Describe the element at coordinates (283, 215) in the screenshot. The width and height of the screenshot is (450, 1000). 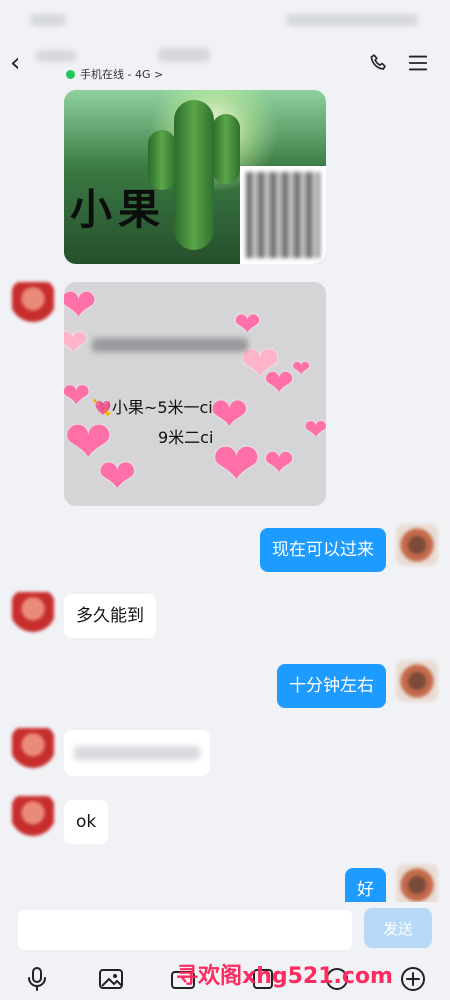
I see `qr-code-blurred` at that location.